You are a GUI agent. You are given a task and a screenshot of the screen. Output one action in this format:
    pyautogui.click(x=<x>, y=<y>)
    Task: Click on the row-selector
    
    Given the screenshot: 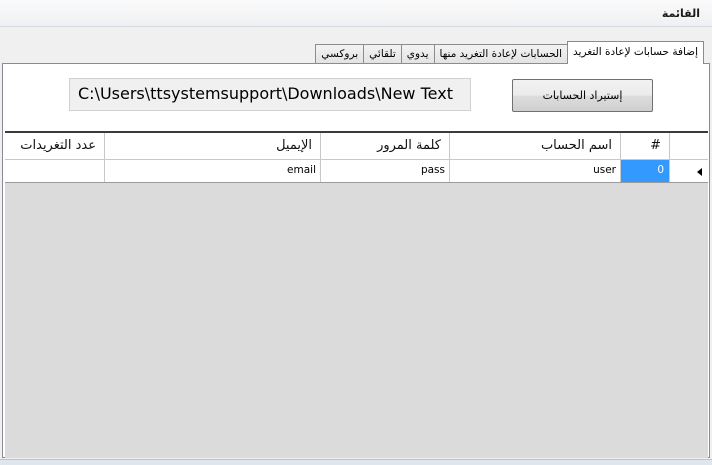 What is the action you would take?
    pyautogui.click(x=689, y=171)
    